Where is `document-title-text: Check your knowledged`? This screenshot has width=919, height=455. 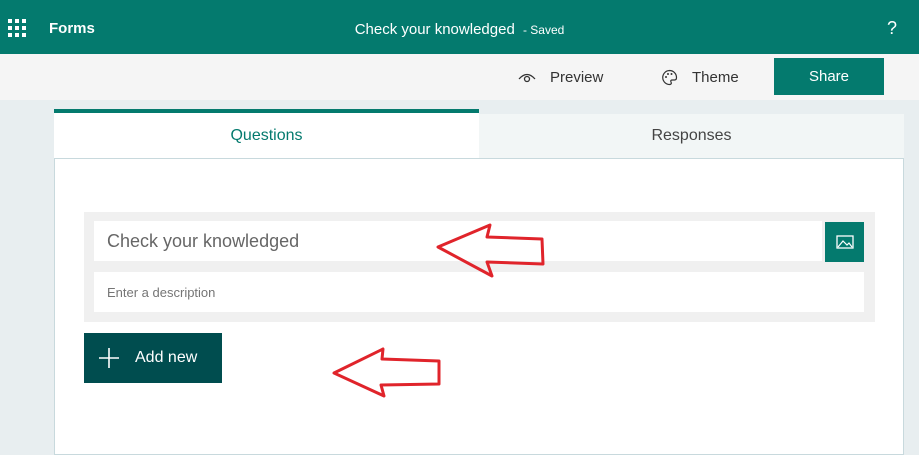 document-title-text: Check your knowledged is located at coordinates (434, 29).